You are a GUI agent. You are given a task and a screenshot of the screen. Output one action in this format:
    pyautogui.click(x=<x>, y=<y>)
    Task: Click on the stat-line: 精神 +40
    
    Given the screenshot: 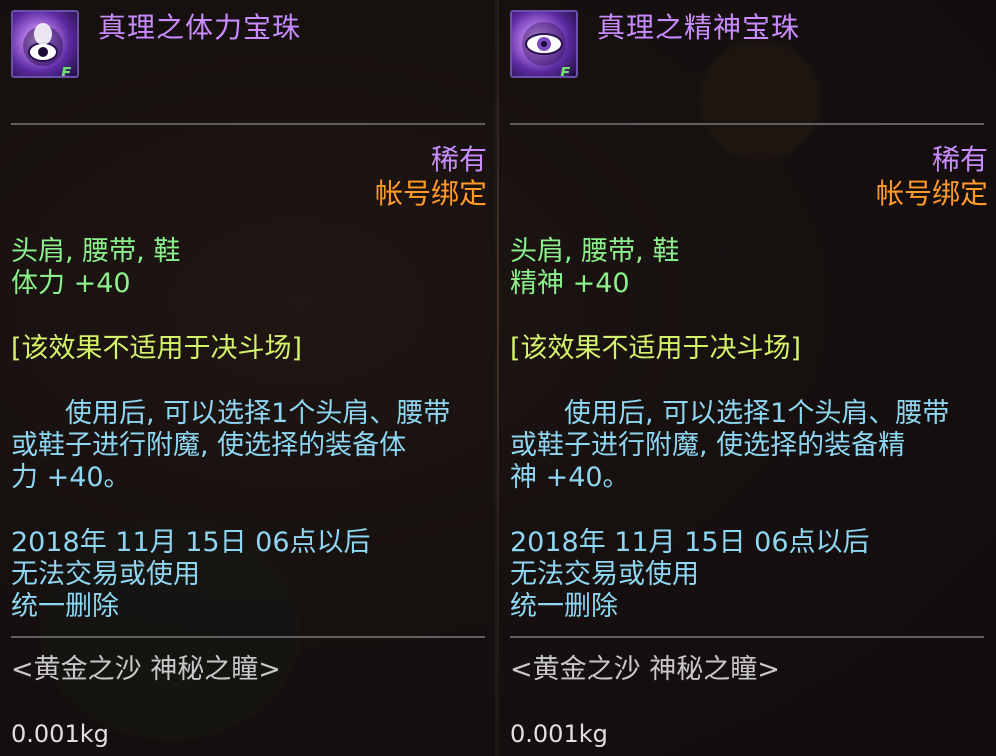 What is the action you would take?
    pyautogui.click(x=570, y=283)
    